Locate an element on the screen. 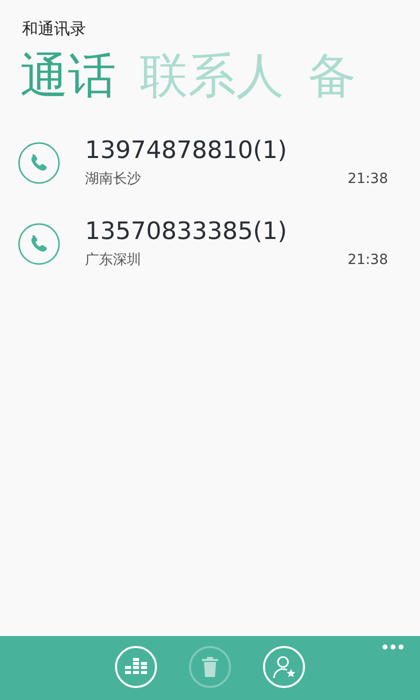  call-location: 广东深圳 is located at coordinates (113, 260).